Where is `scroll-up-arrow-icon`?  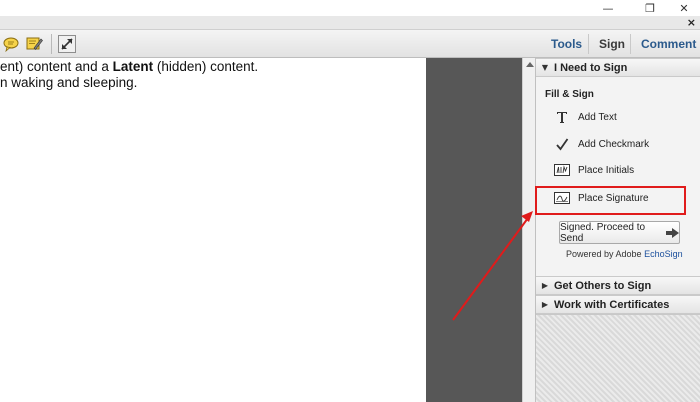
scroll-up-arrow-icon is located at coordinates (530, 64).